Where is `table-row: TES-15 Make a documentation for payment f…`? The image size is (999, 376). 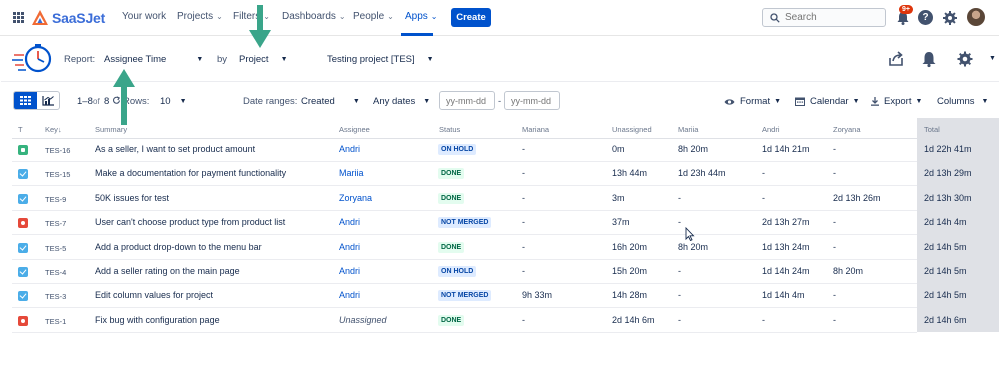 table-row: TES-15 Make a documentation for payment f… is located at coordinates (492, 174).